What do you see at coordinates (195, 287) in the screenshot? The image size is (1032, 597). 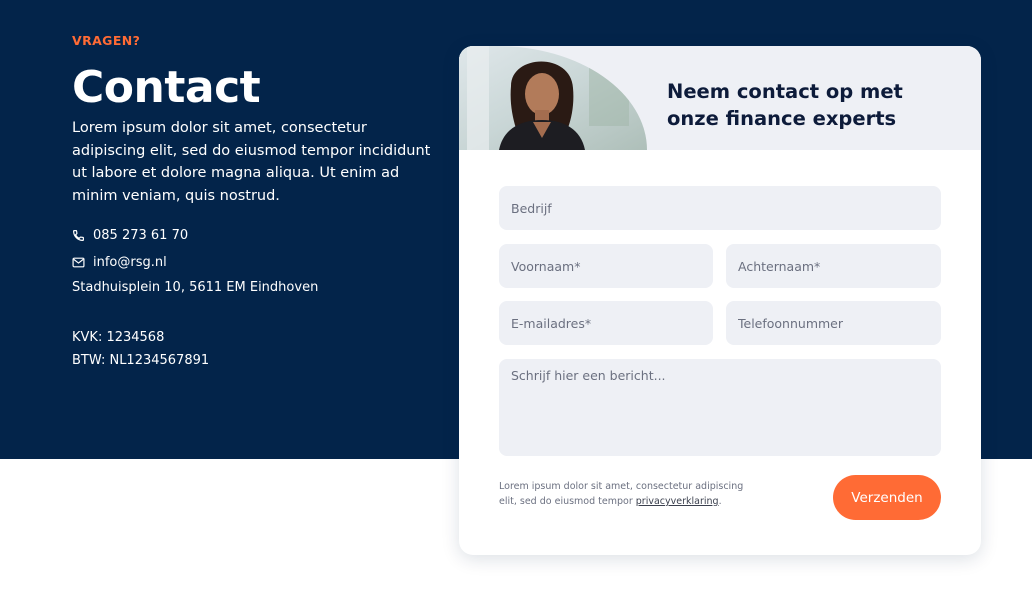 I see `address-text: Stadhuisplein 10, 5611 EM Eindhoven` at bounding box center [195, 287].